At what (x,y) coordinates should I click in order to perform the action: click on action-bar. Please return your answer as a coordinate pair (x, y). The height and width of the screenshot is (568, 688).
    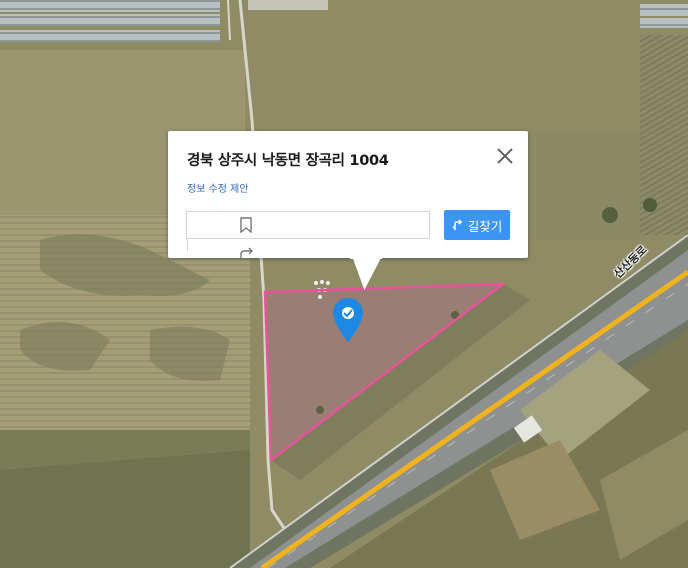
    Looking at the image, I should click on (308, 235).